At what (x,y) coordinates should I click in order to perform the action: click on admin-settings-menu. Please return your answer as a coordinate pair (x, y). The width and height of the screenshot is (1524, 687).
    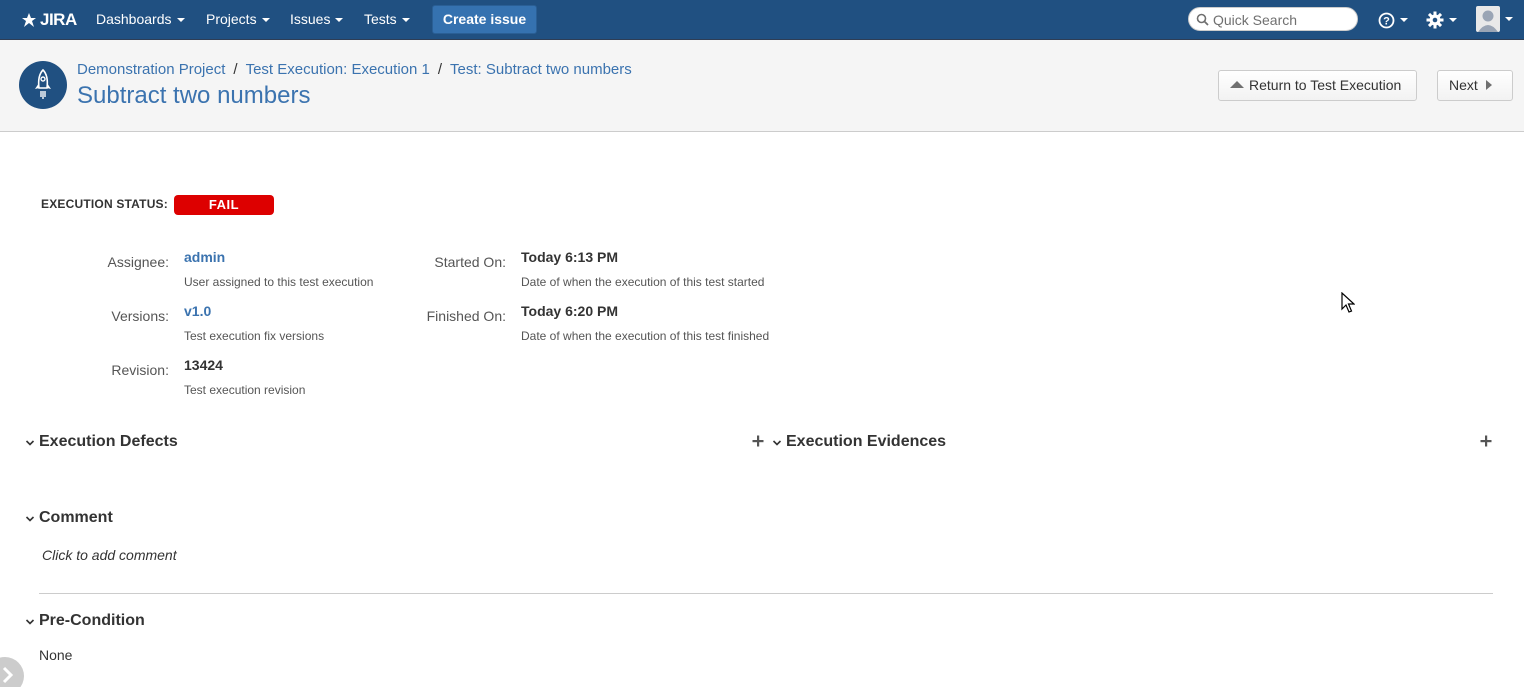
    Looking at the image, I should click on (1441, 20).